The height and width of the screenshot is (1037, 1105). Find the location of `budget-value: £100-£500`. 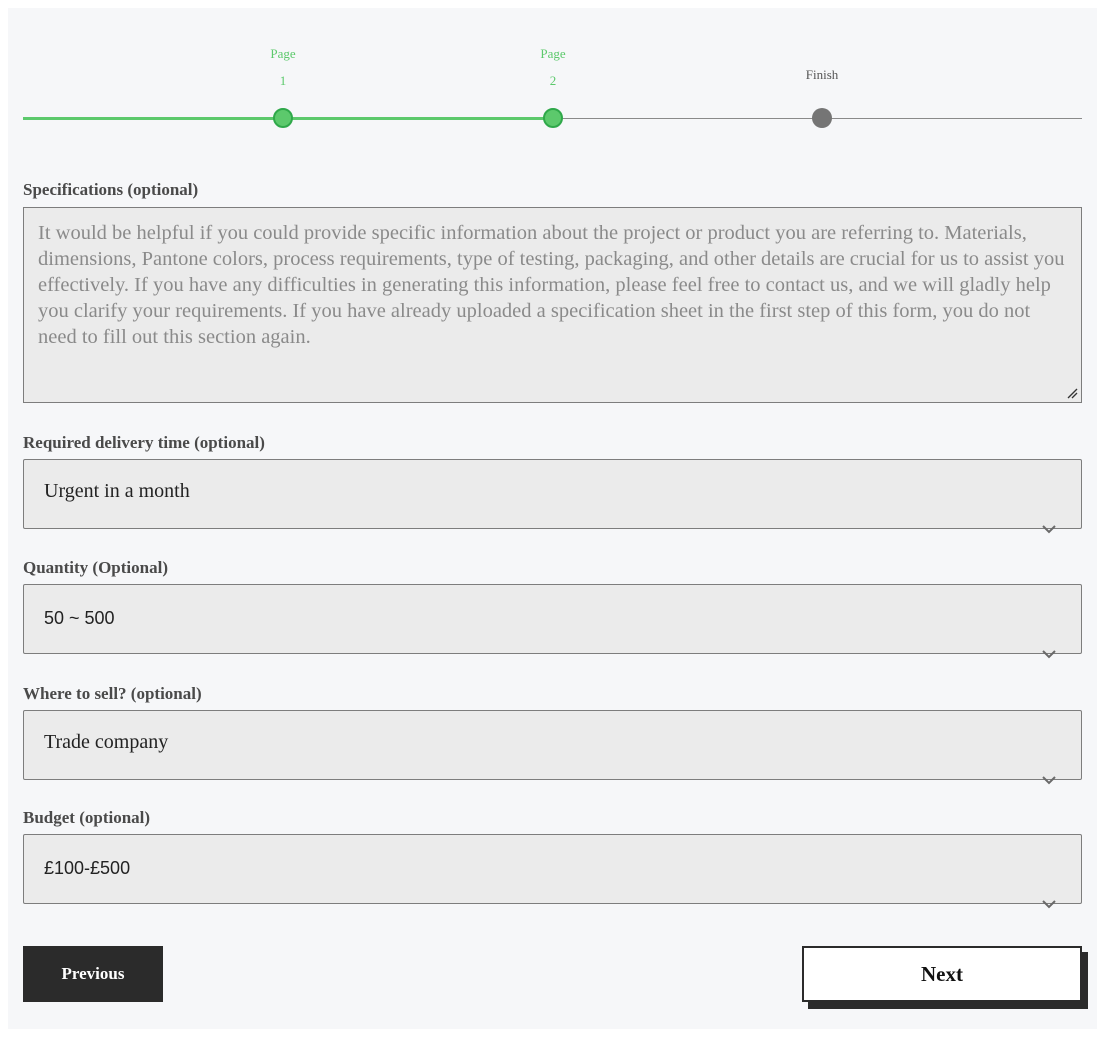

budget-value: £100-£500 is located at coordinates (87, 868).